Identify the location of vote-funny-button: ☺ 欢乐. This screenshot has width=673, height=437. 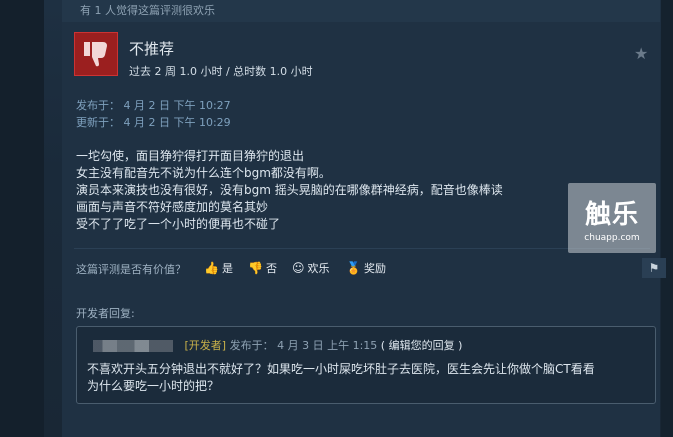
(311, 268).